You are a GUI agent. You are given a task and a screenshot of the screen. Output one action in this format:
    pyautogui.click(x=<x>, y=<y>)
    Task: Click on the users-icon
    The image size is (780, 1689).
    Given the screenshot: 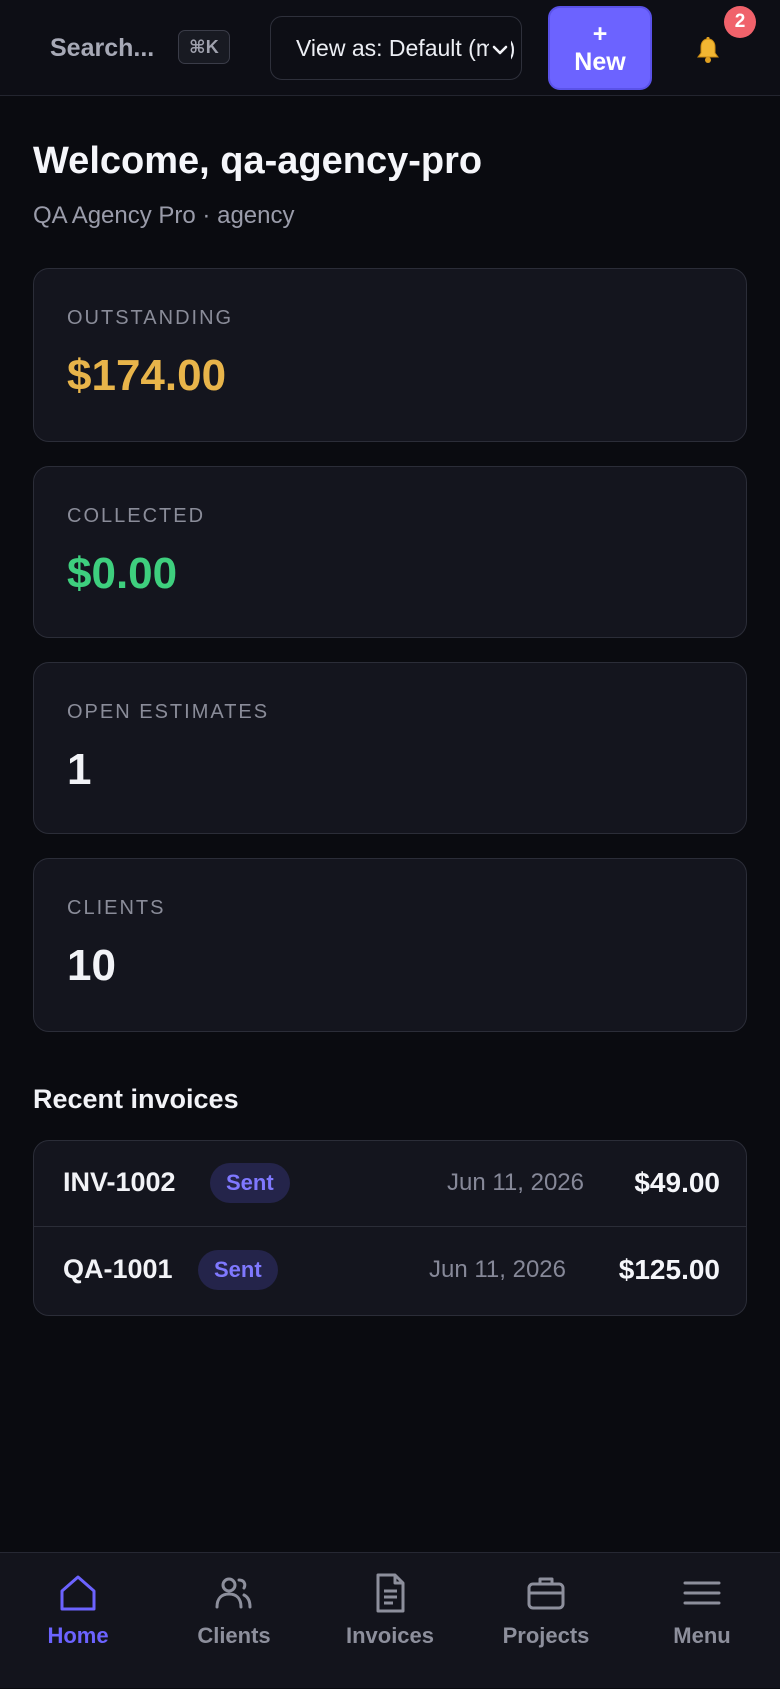 What is the action you would take?
    pyautogui.click(x=233, y=1593)
    